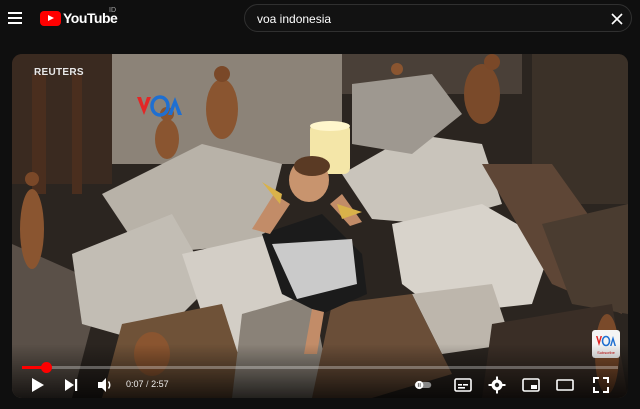  I want to click on search-box, so click(438, 18).